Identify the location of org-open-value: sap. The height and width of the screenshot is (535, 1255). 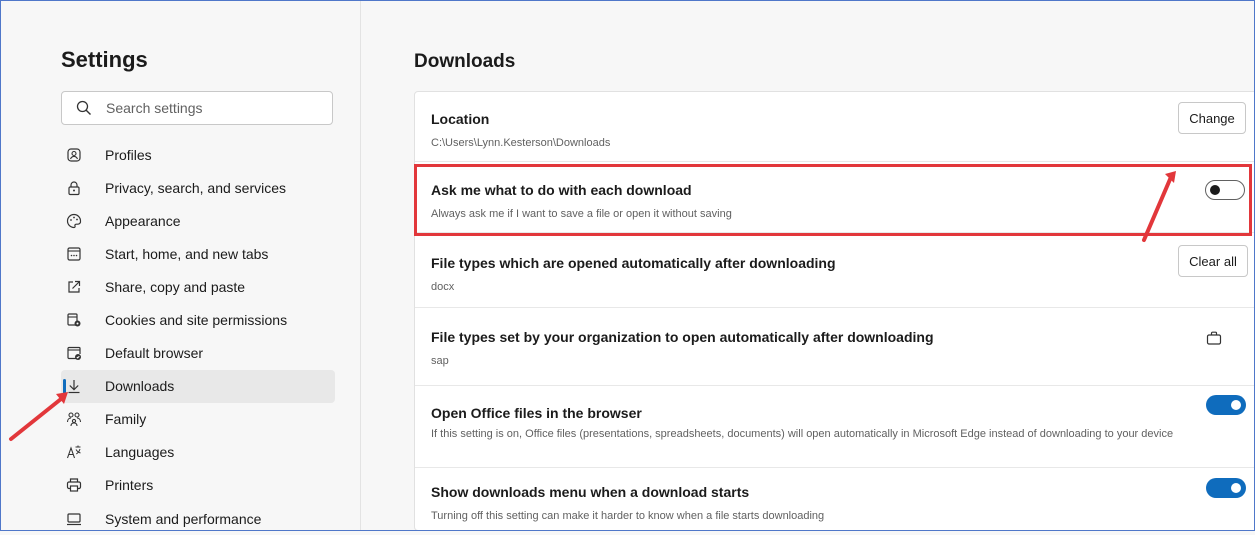
(440, 361).